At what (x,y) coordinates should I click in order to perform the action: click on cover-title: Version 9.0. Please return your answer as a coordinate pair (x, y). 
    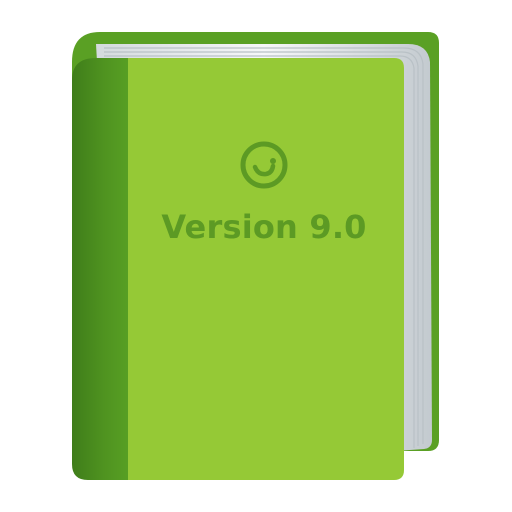
    Looking at the image, I should click on (264, 227).